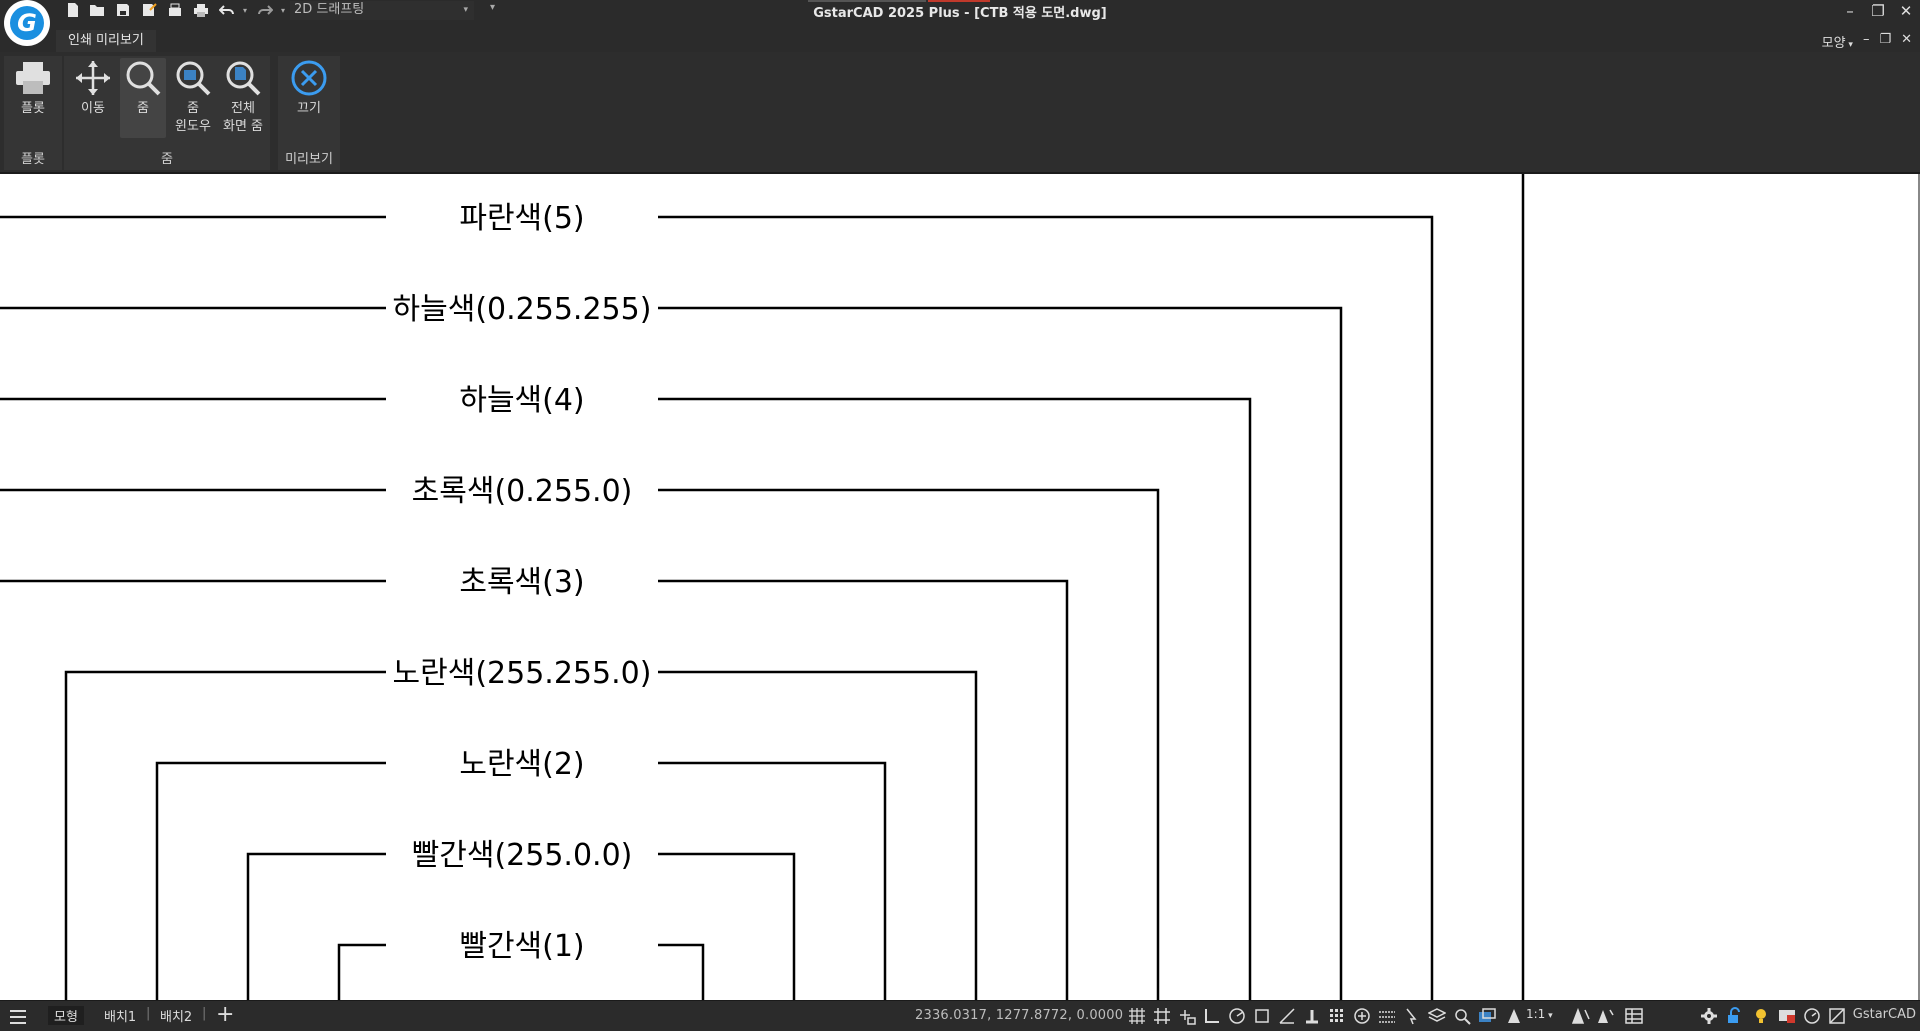 This screenshot has width=1920, height=1031. I want to click on gstarcad-logo-icon: G, so click(27, 23).